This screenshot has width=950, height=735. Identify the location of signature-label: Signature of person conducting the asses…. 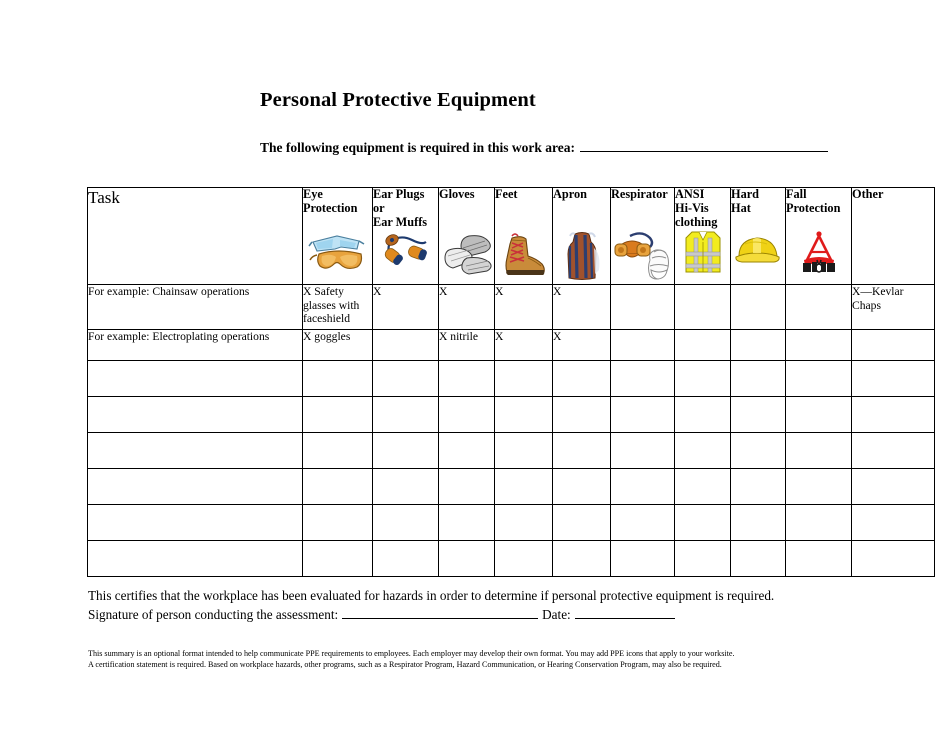
(213, 615).